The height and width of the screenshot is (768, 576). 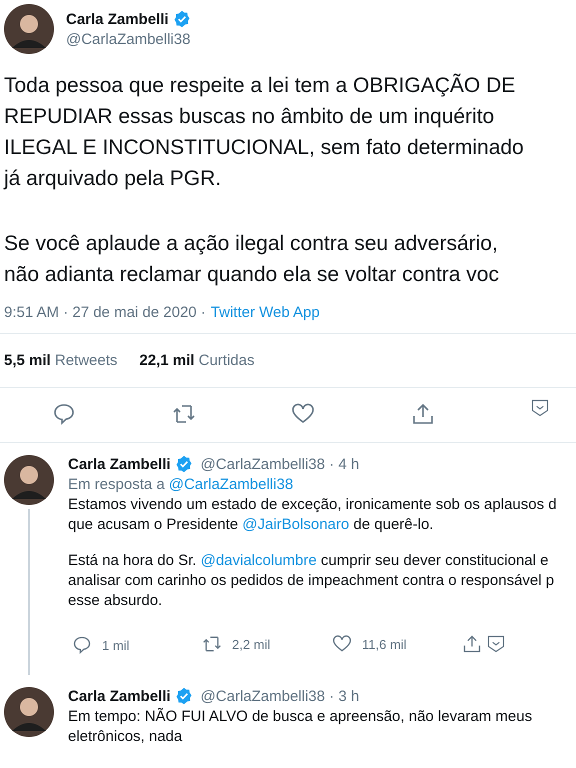 I want to click on tweet-text: Se você aplaude a ação ilegal contra seu adversário, não adianta reclamar quando ela se voltar contra voc, so click(x=252, y=259).